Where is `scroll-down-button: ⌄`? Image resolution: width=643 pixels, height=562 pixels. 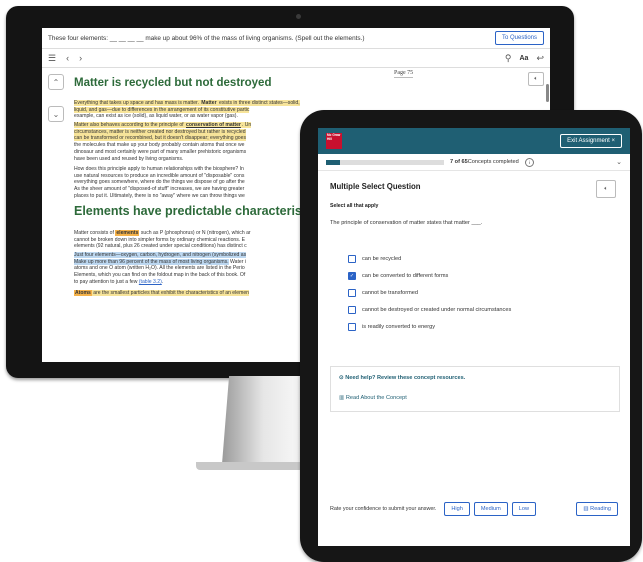 scroll-down-button: ⌄ is located at coordinates (56, 114).